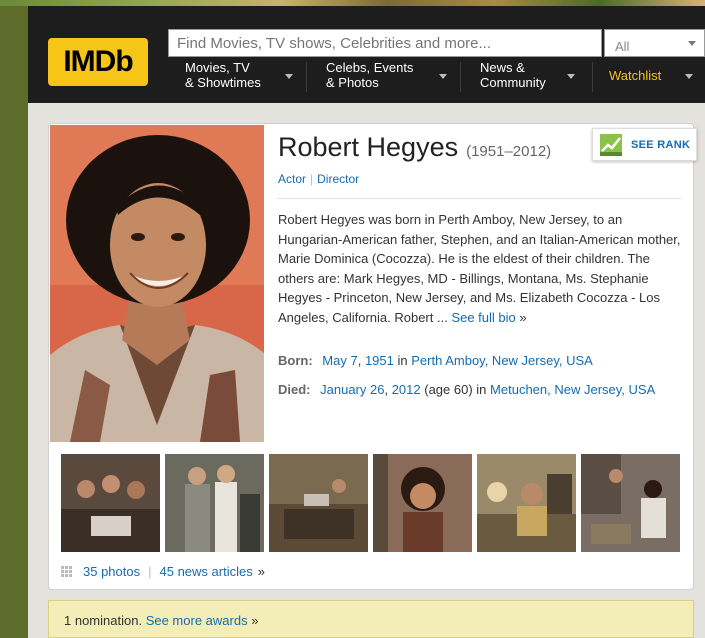 The image size is (705, 638). What do you see at coordinates (402, 360) in the screenshot?
I see `born-in-text: in` at bounding box center [402, 360].